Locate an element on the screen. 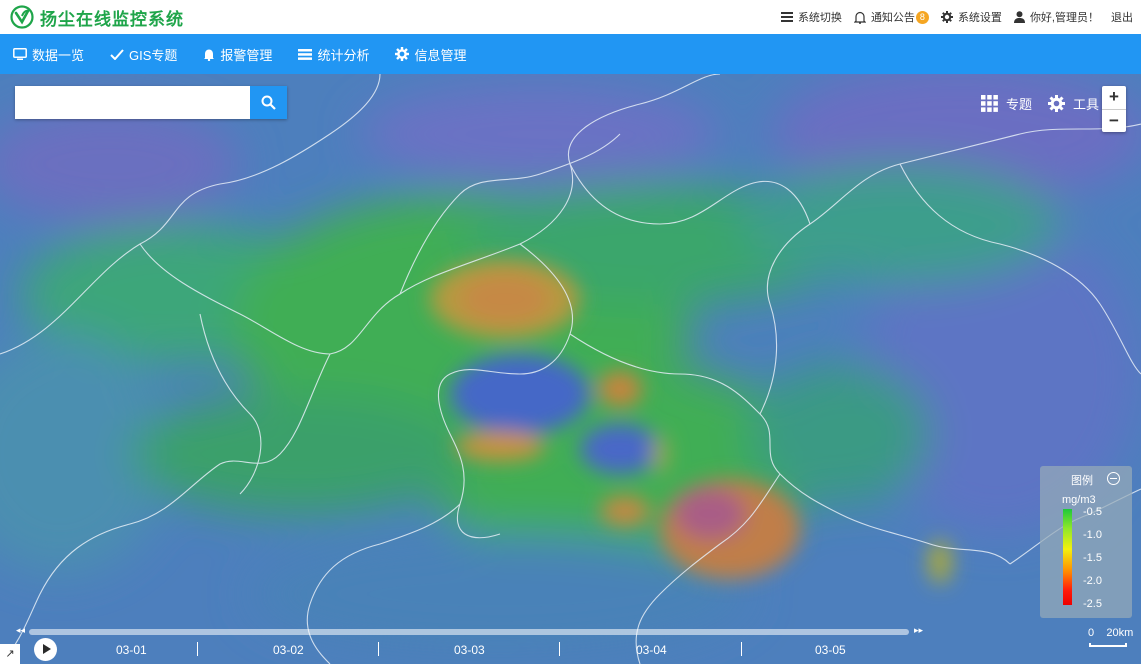 This screenshot has width=1141, height=664. timeline-date: 03-03 is located at coordinates (469, 650).